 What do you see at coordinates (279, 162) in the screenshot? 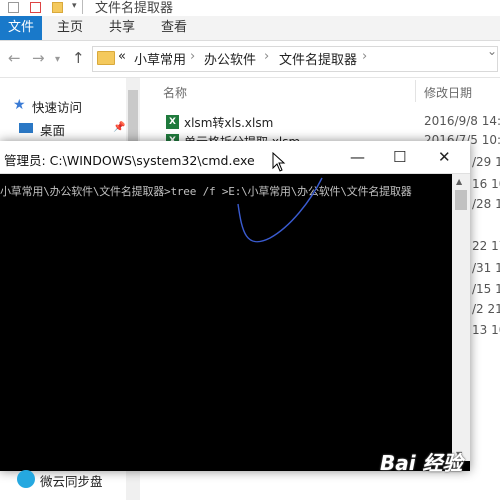
I see `mouse-cursor-icon` at bounding box center [279, 162].